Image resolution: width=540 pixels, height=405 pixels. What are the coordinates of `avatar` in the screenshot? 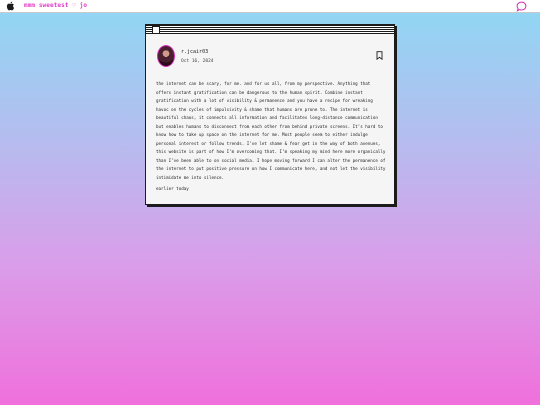 It's located at (166, 56).